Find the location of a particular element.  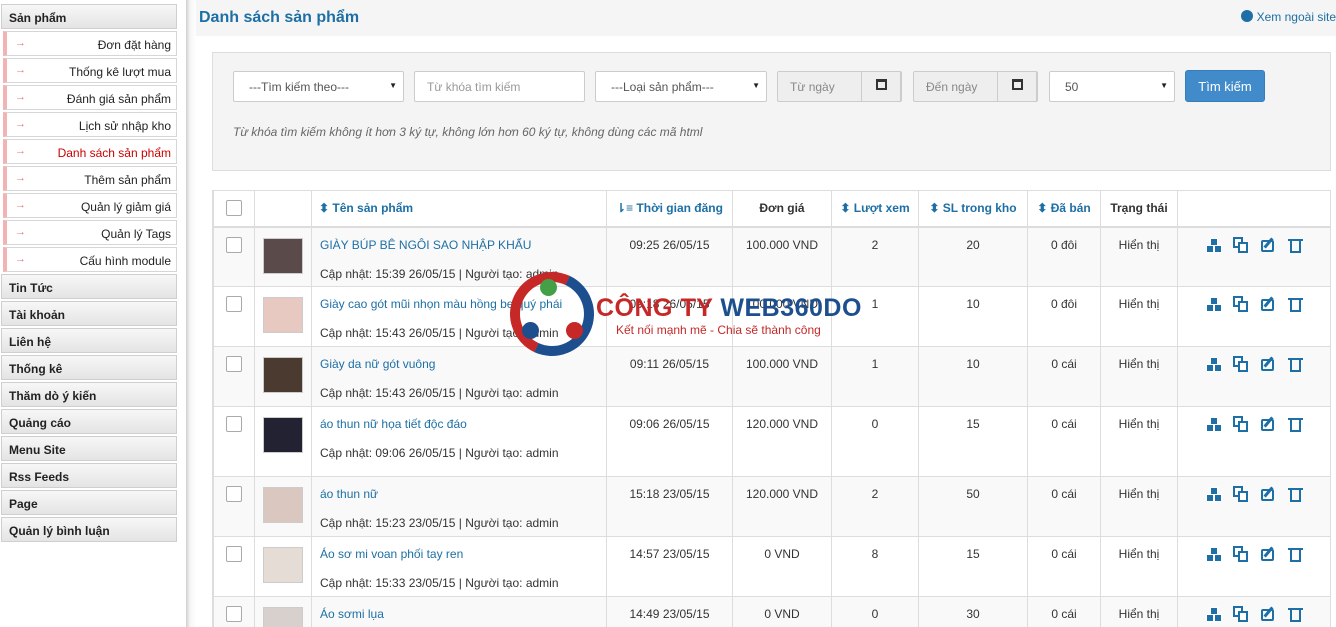

sidebar-group: Tin Tức is located at coordinates (89, 286).